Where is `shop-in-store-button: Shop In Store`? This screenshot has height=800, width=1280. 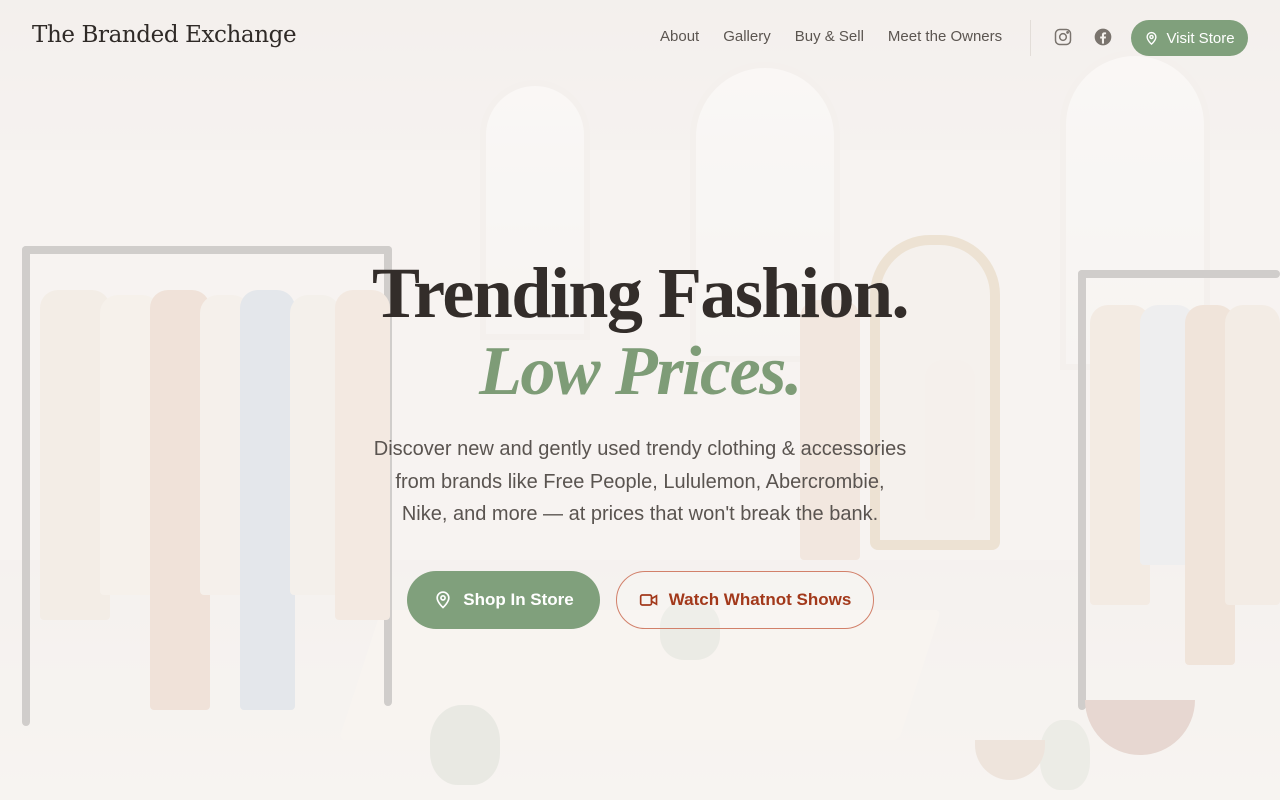
shop-in-store-button: Shop In Store is located at coordinates (503, 600).